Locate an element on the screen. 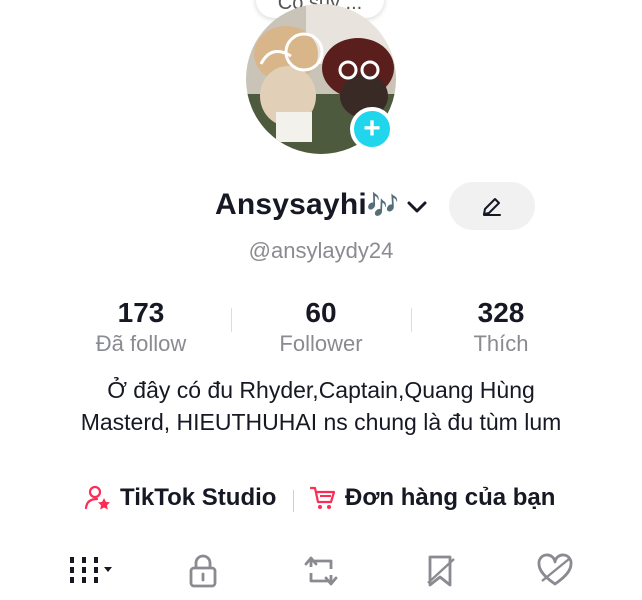  orders-link: Đơn hàng của bạn is located at coordinates (432, 498).